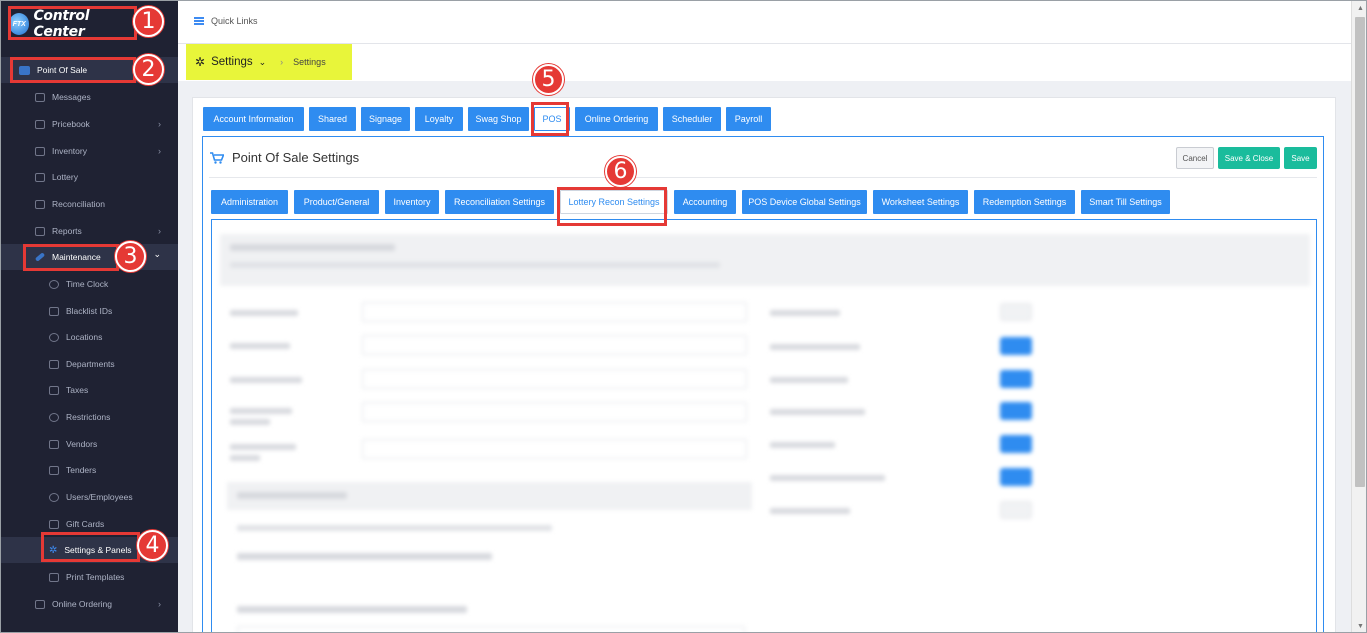 This screenshot has height=633, width=1367. Describe the element at coordinates (385, 119) in the screenshot. I see `tab-signage: Signage` at that location.